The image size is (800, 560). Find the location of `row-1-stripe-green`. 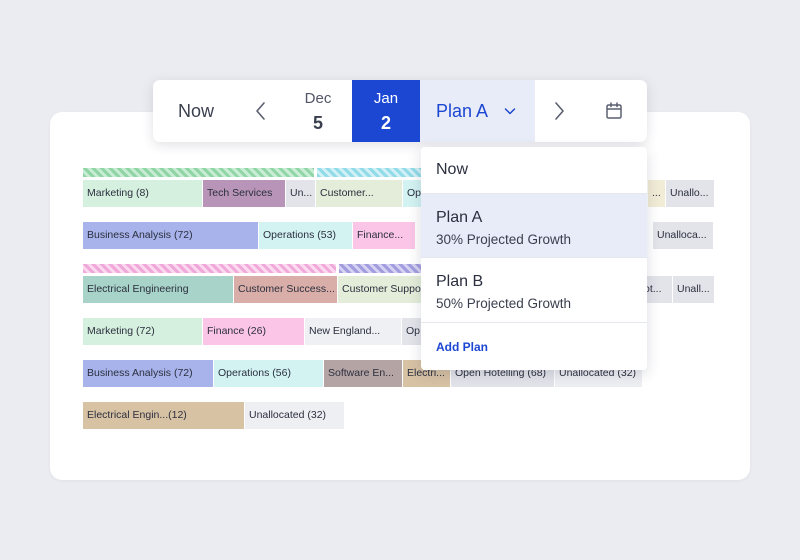

row-1-stripe-green is located at coordinates (198, 172).